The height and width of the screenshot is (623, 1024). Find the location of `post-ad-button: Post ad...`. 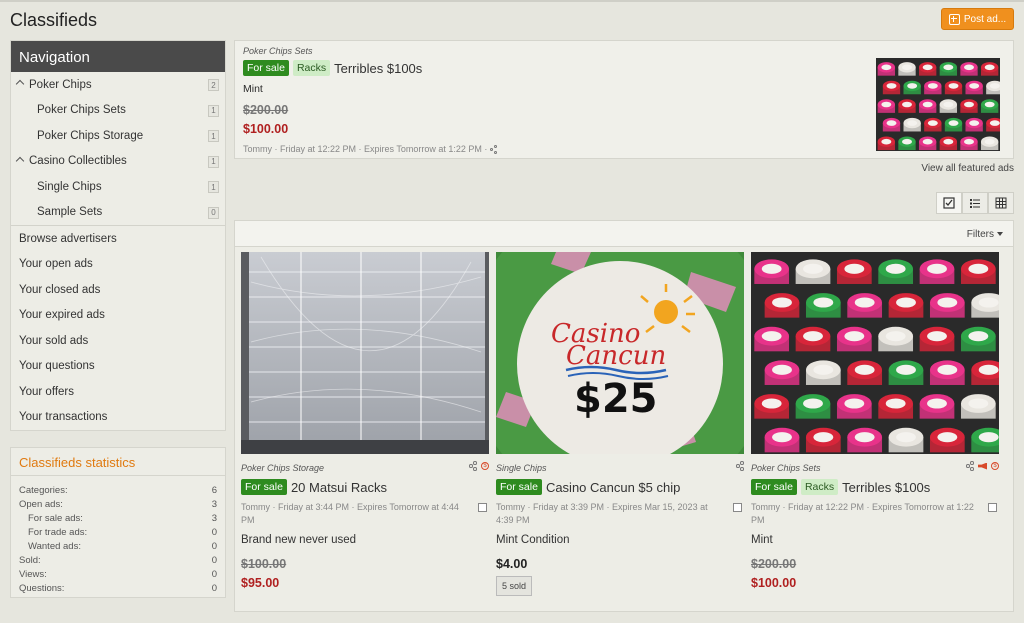

post-ad-button: Post ad... is located at coordinates (977, 19).